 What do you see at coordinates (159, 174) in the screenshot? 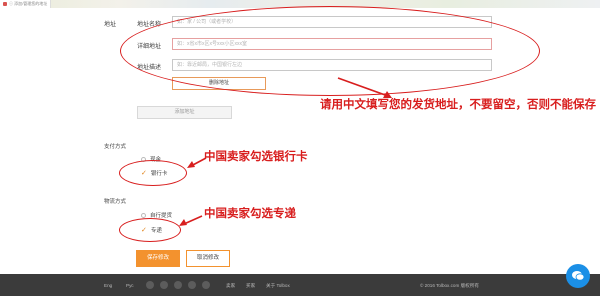
I see `payment-bank-label: 银行卡` at bounding box center [159, 174].